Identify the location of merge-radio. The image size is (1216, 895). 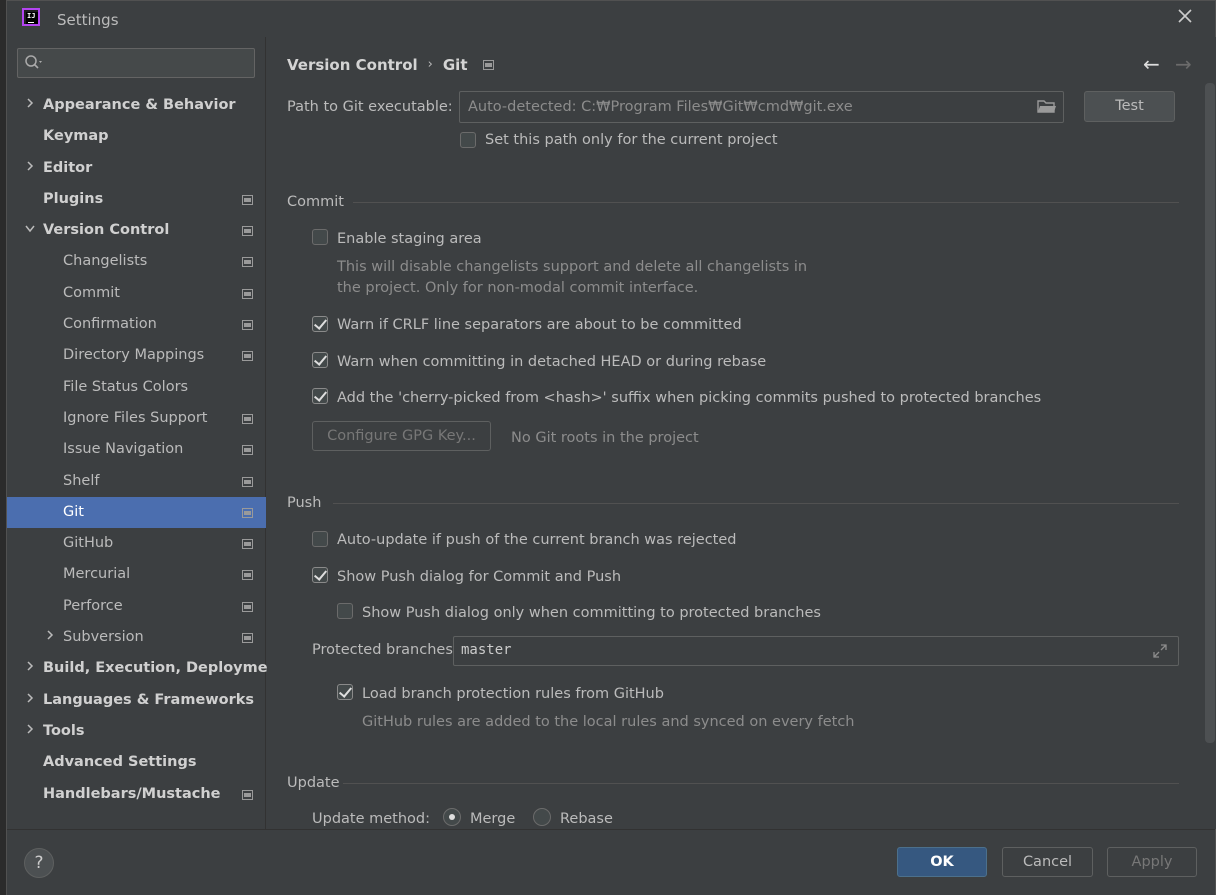
(452, 817).